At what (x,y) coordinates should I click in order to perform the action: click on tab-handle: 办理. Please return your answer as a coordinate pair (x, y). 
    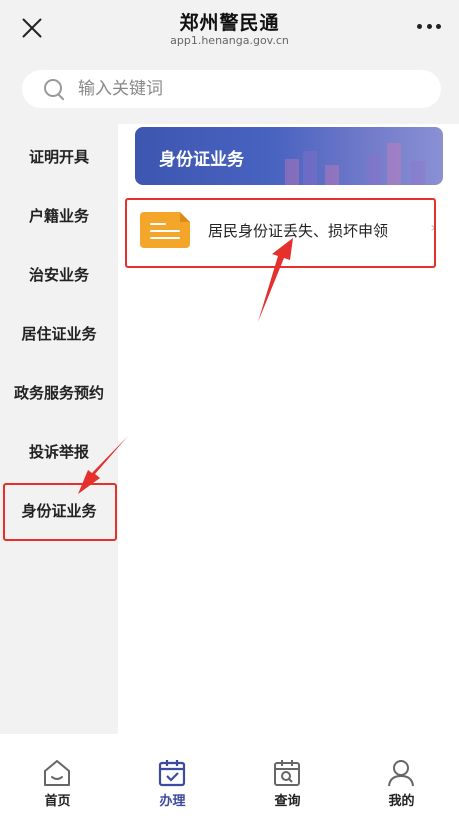
    Looking at the image, I should click on (172, 786).